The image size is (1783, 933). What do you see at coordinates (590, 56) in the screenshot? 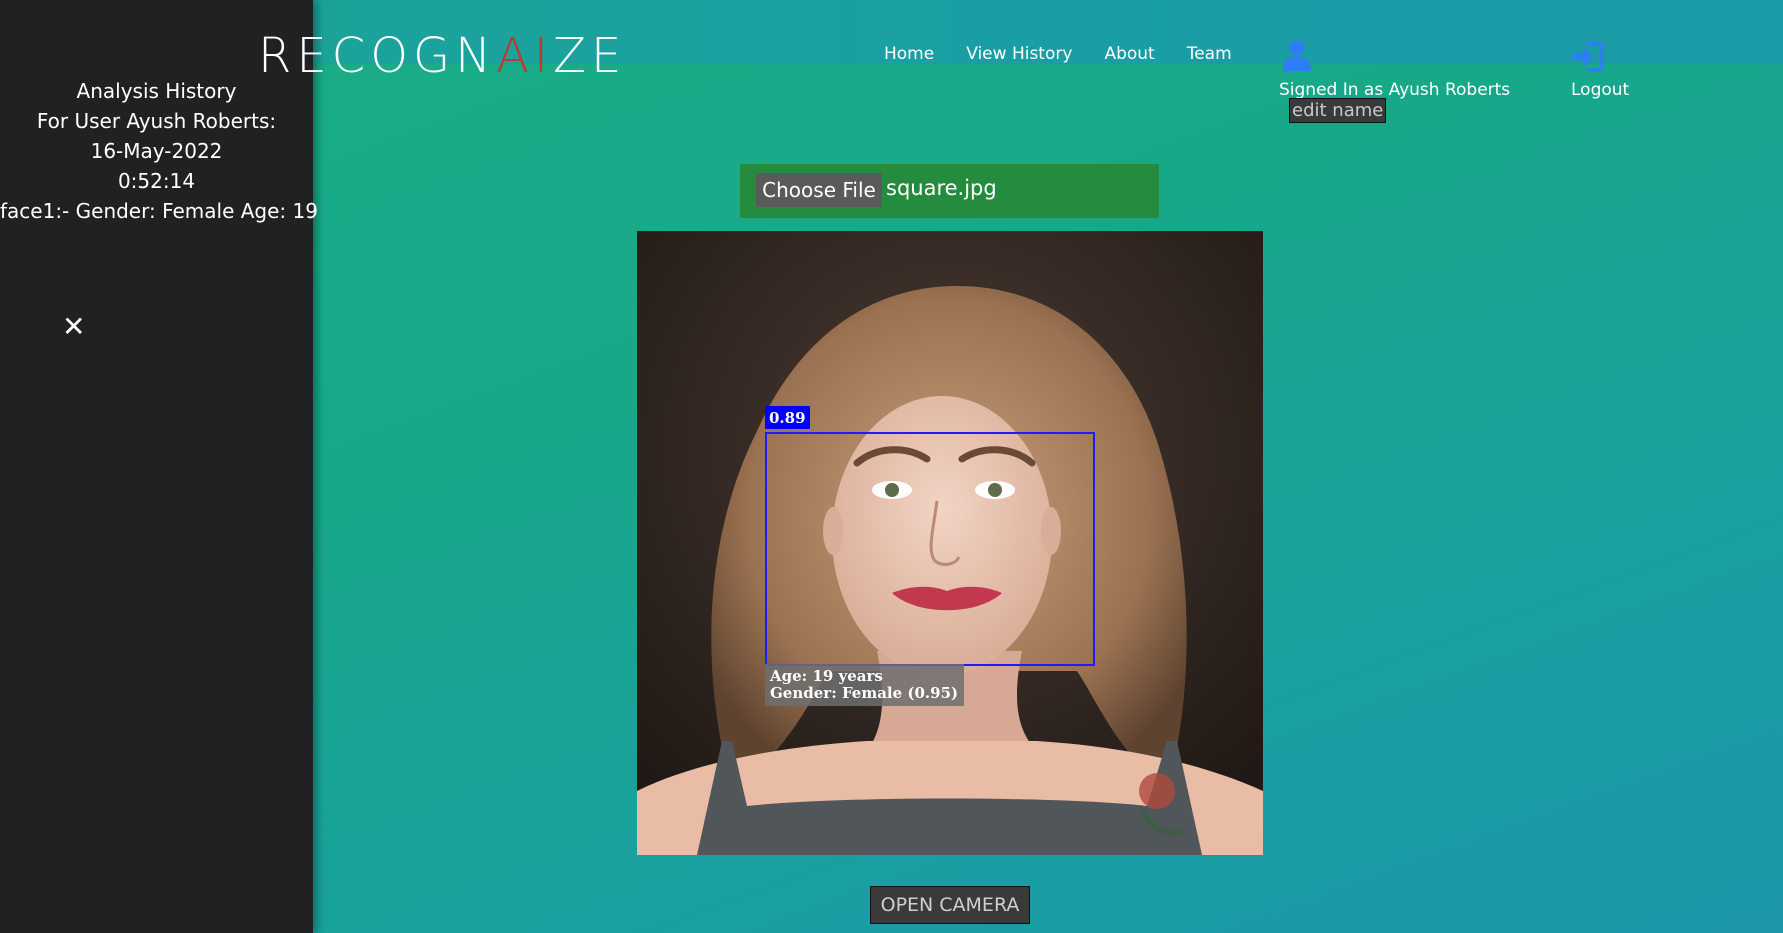
I see `logo-text-end: ZE` at bounding box center [590, 56].